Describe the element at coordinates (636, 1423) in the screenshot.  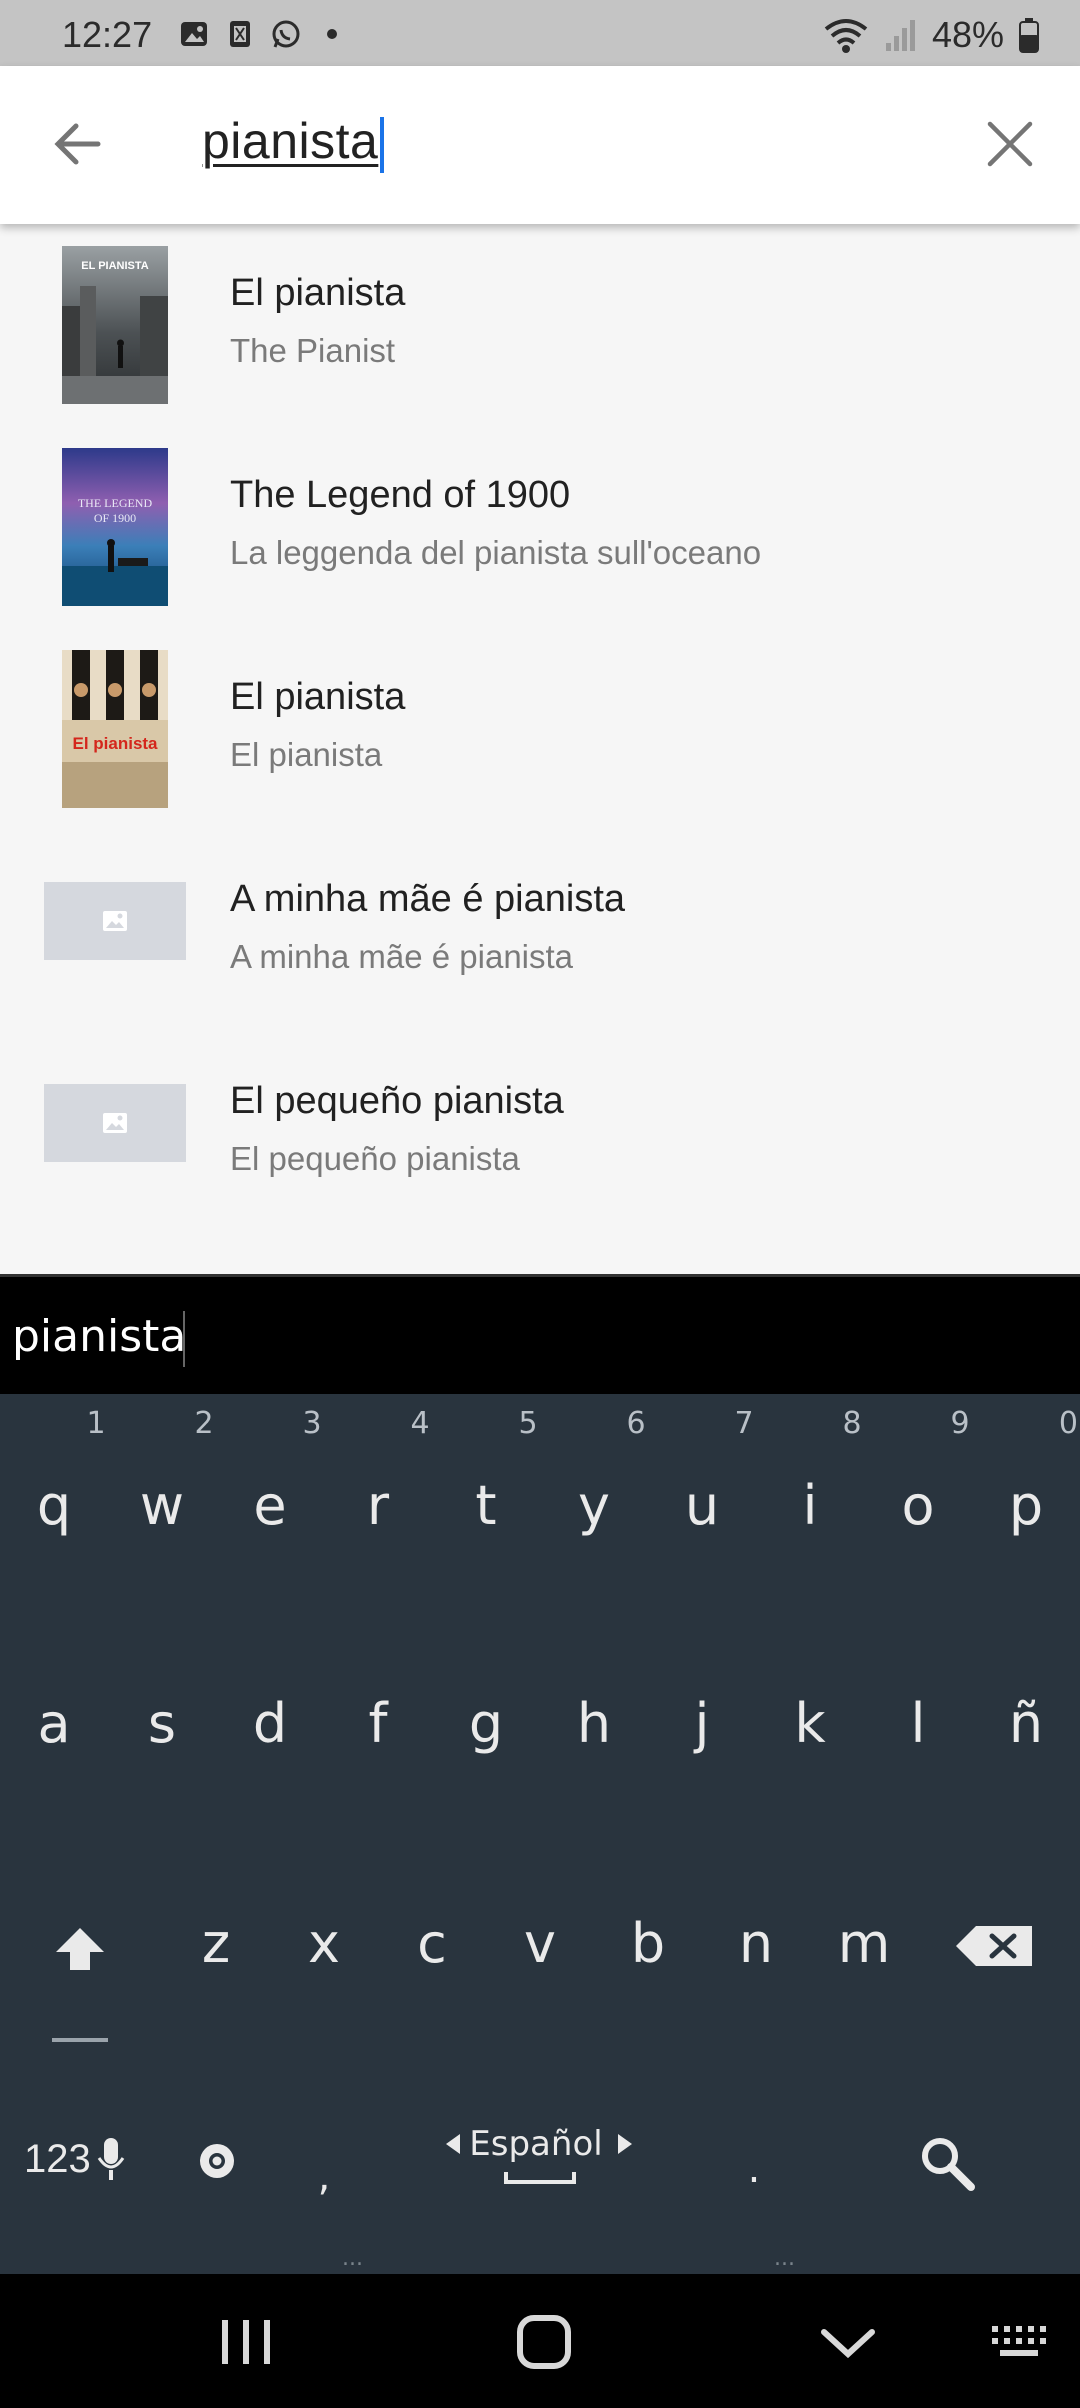
I see `key-number-hint: 6` at that location.